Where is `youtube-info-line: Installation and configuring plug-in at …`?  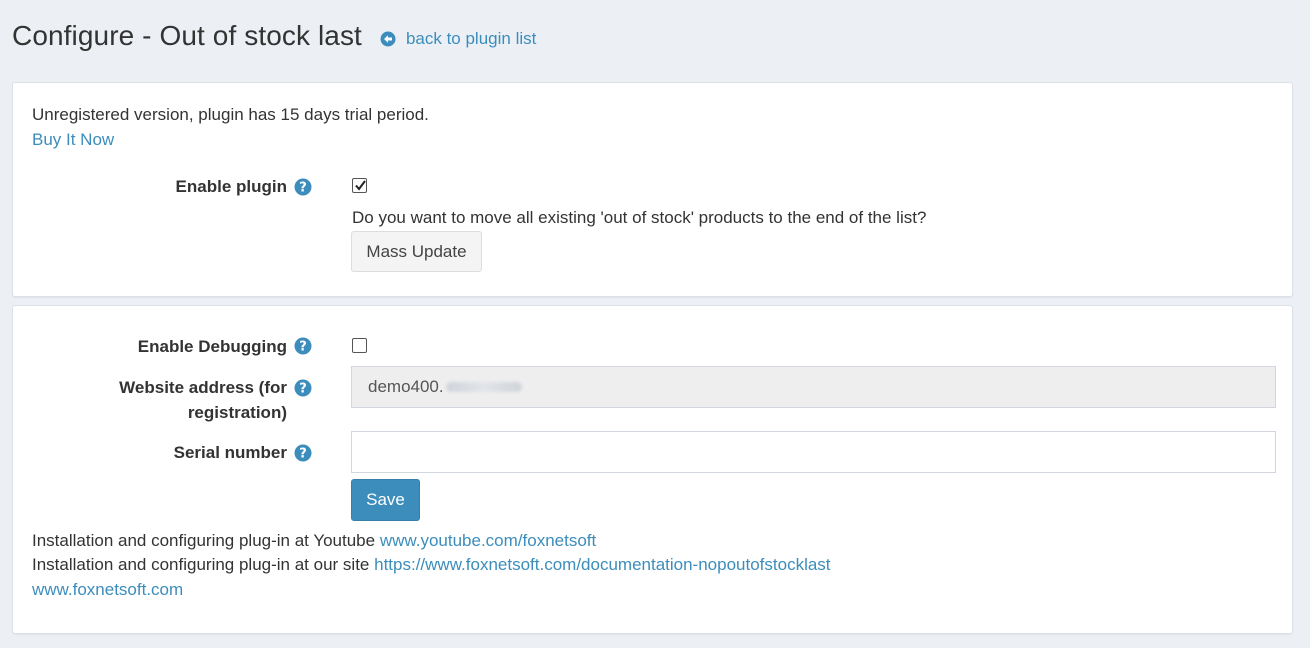
youtube-info-line: Installation and configuring plug-in at … is located at coordinates (314, 541).